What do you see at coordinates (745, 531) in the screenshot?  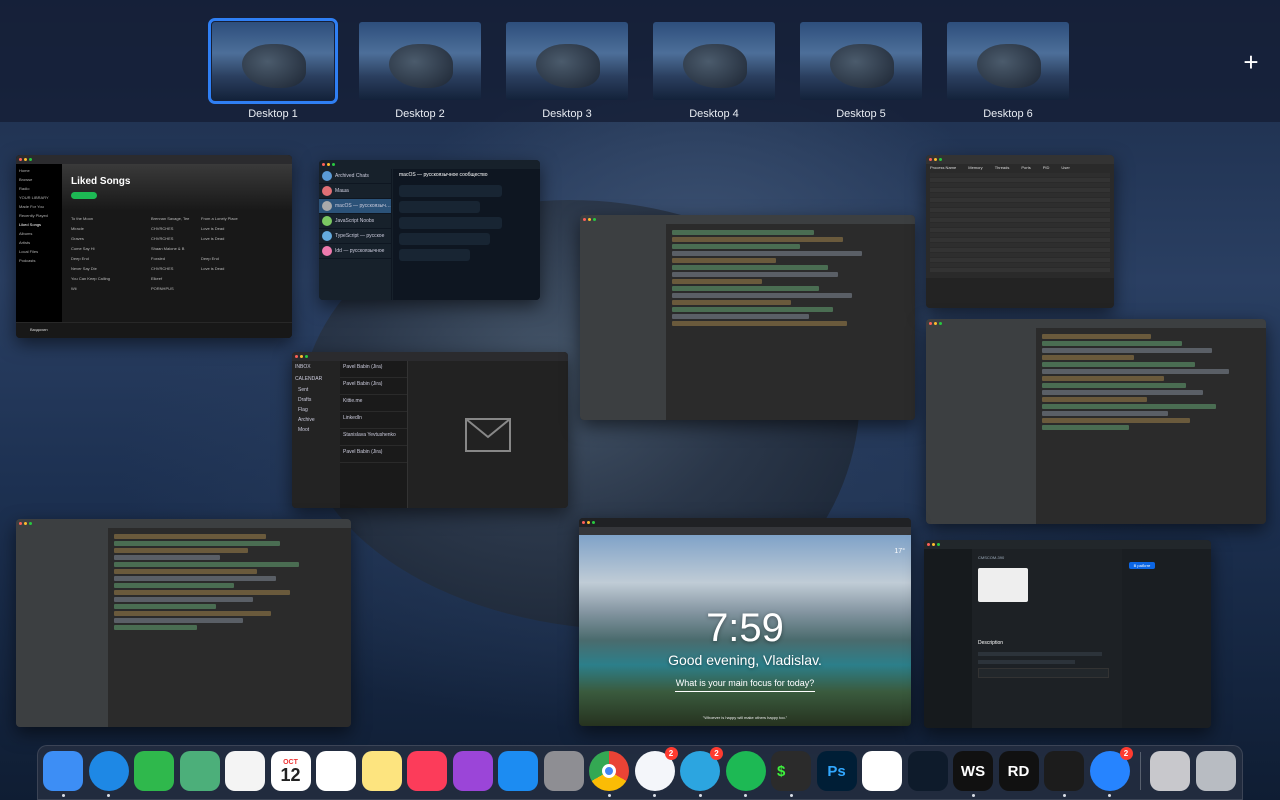 I see `address-bar` at bounding box center [745, 531].